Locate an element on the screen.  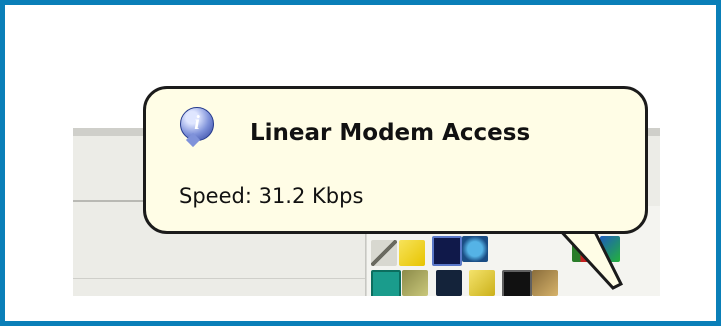
info-icon: i is located at coordinates (197, 124).